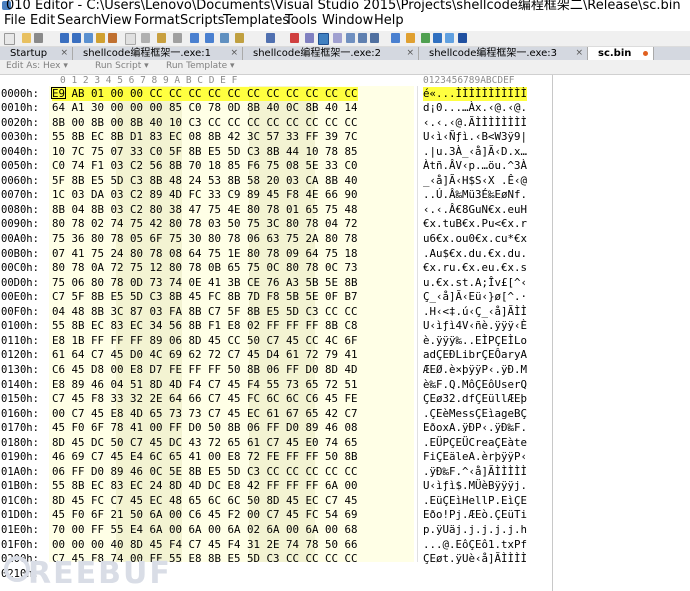 This screenshot has height=591, width=690. I want to click on ascii-row: é«...ÌÌÌÌÌÌÌÌÌÌÌ, so click(475, 93).